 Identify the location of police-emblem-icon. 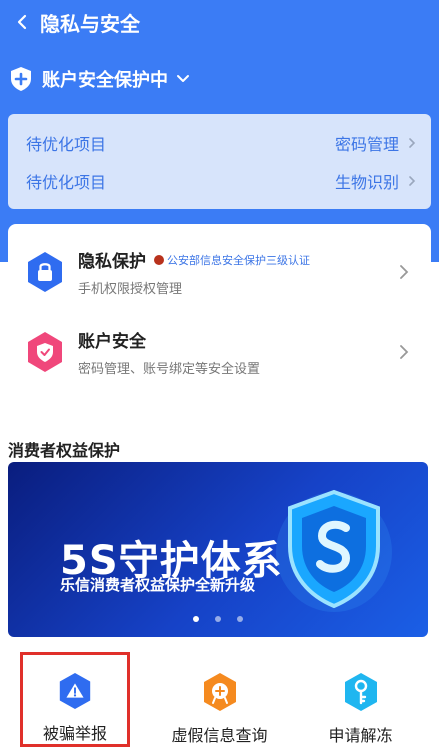
(159, 259).